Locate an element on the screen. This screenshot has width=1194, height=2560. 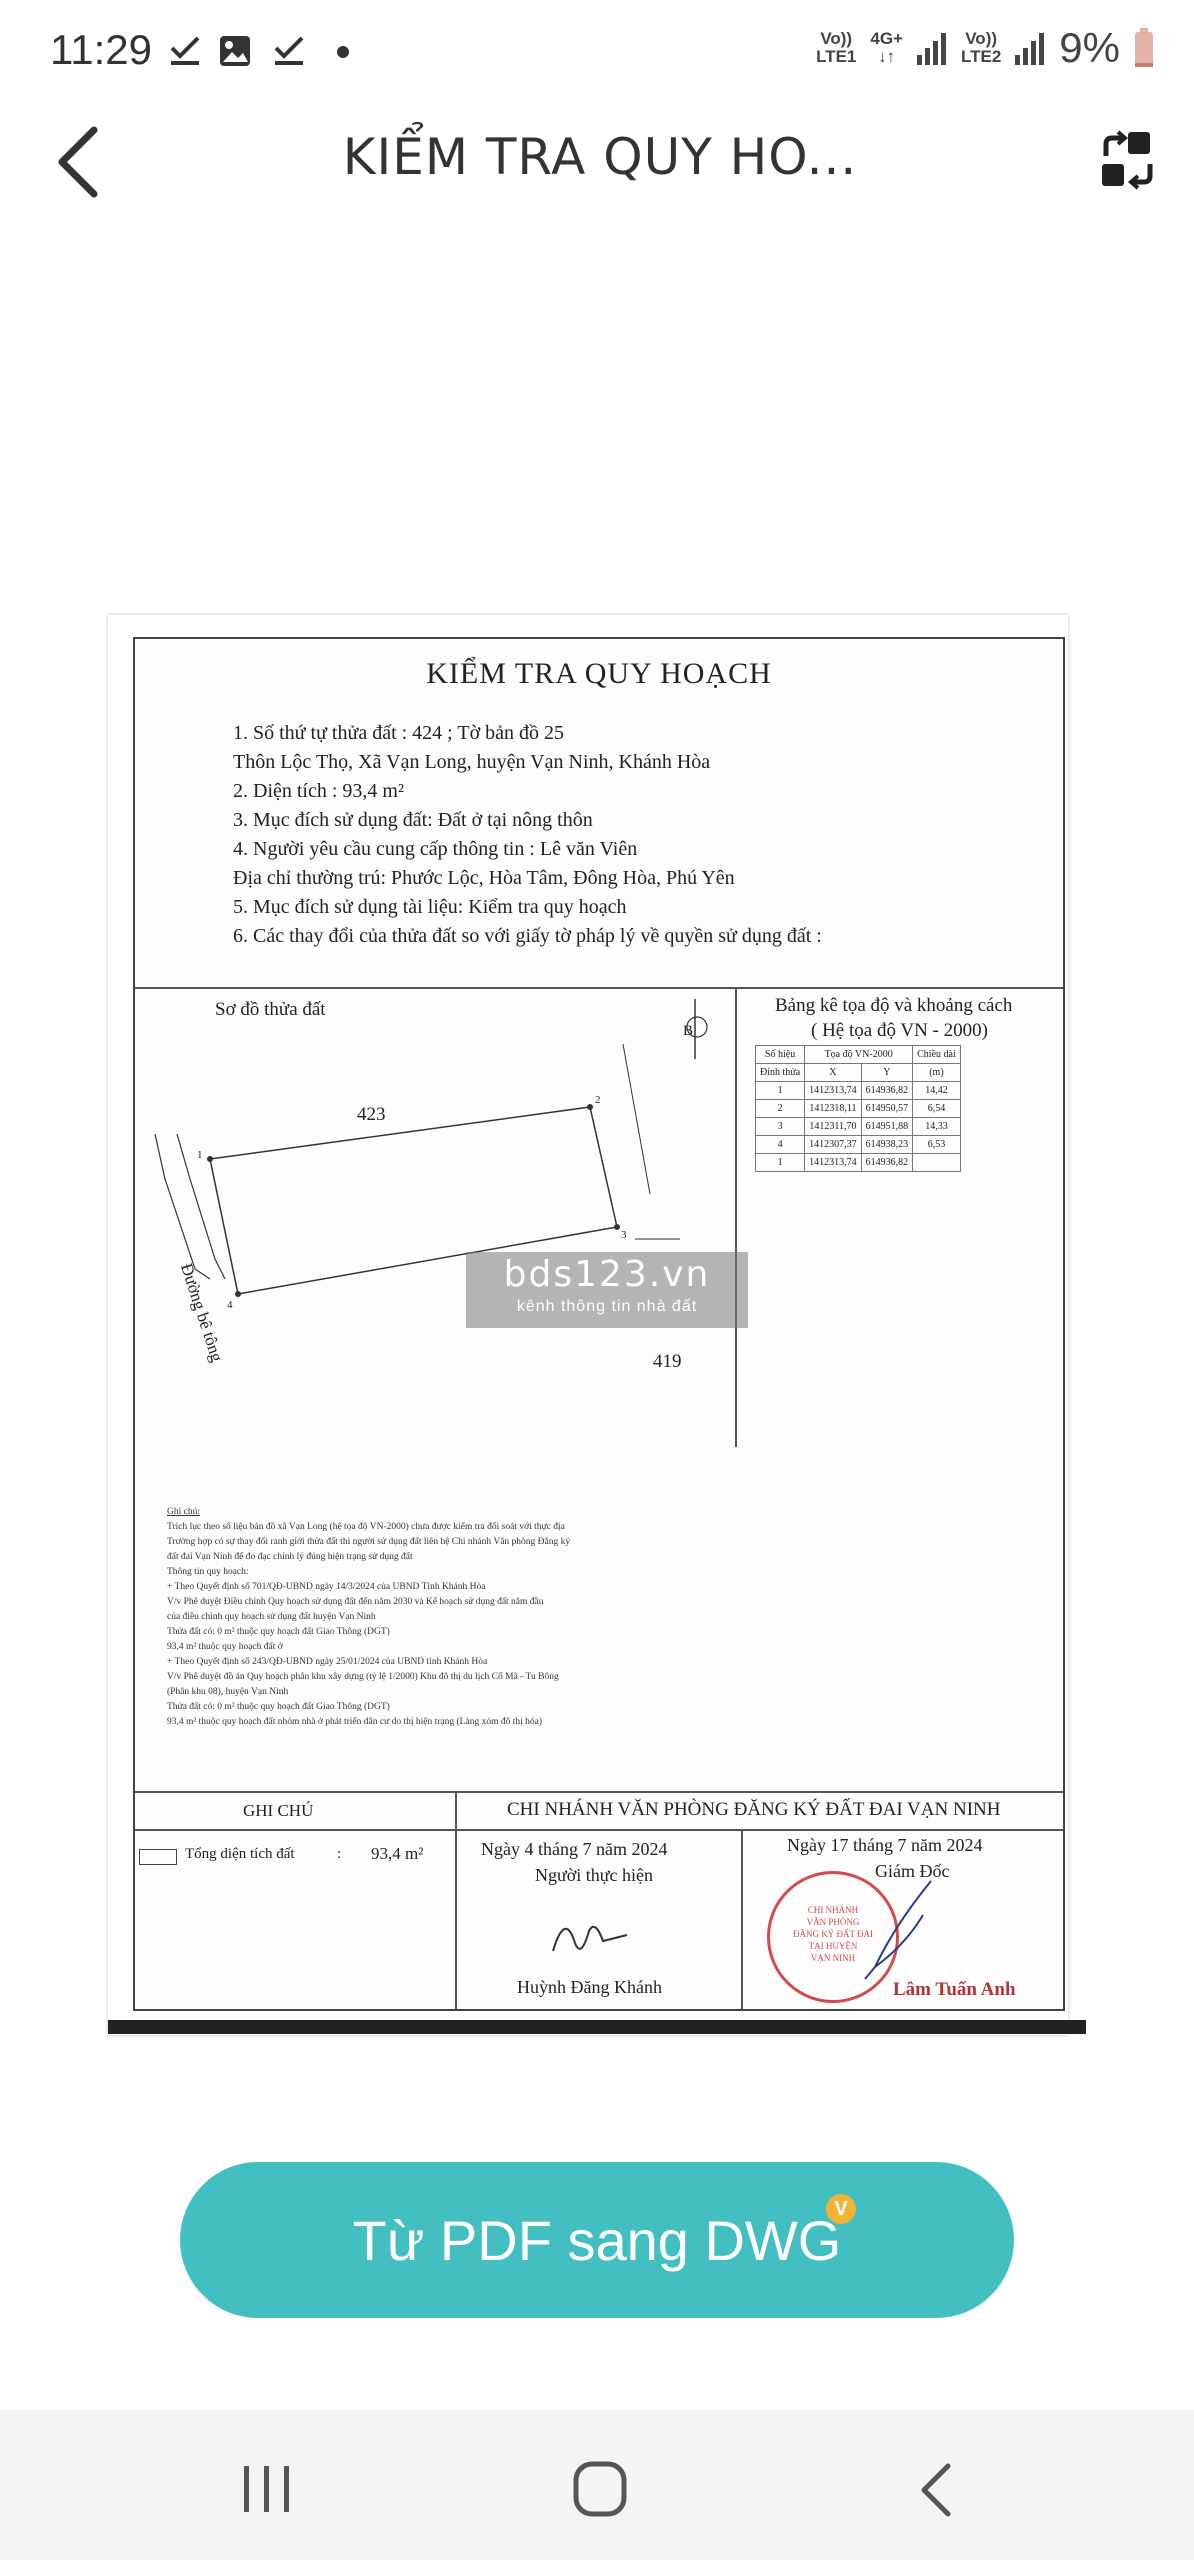
table-row: 1 1412313,74 614936,82 14,42 is located at coordinates (857, 1090).